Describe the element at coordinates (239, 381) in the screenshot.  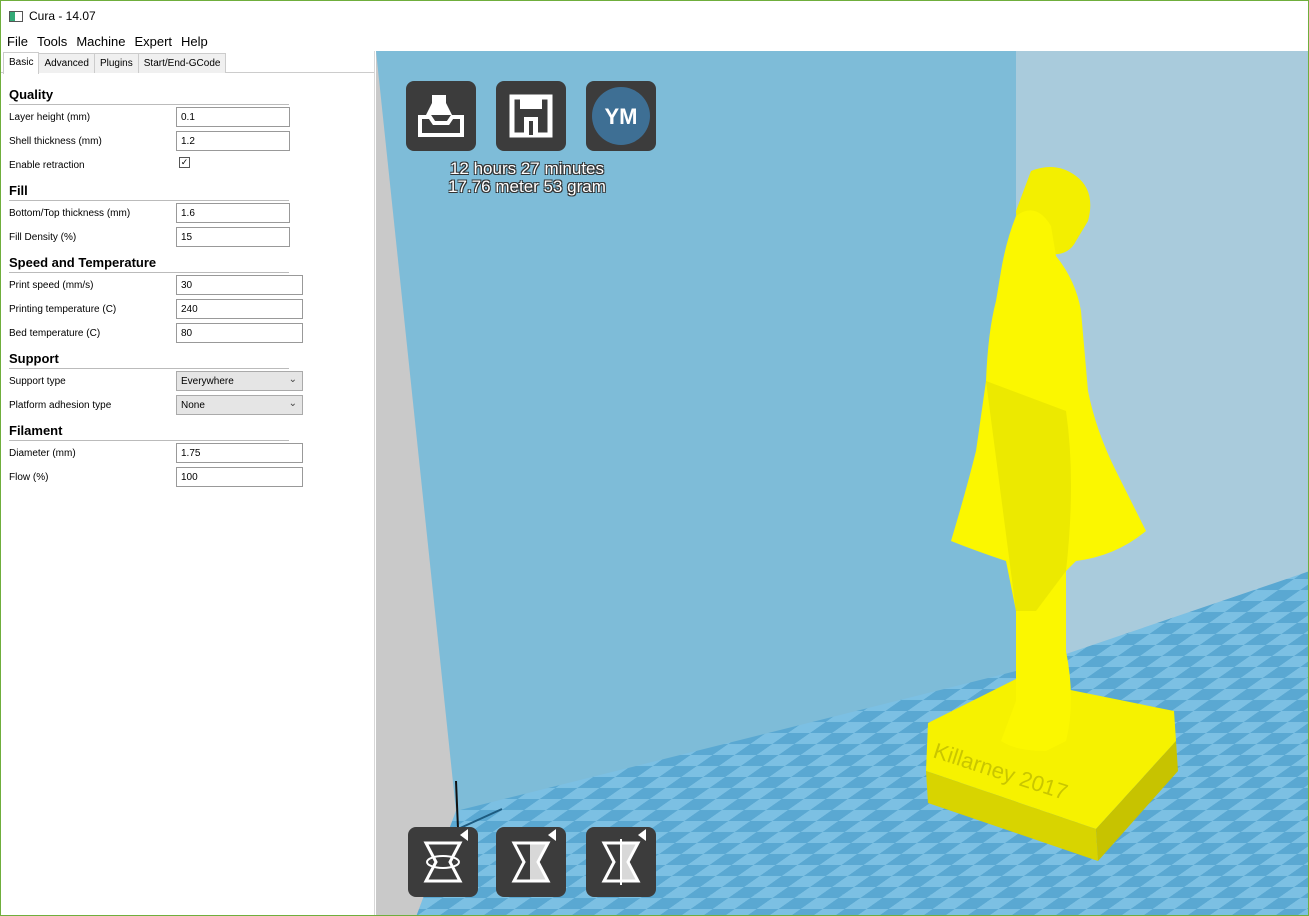
I see `support-type-select: Everywhere ⌄` at that location.